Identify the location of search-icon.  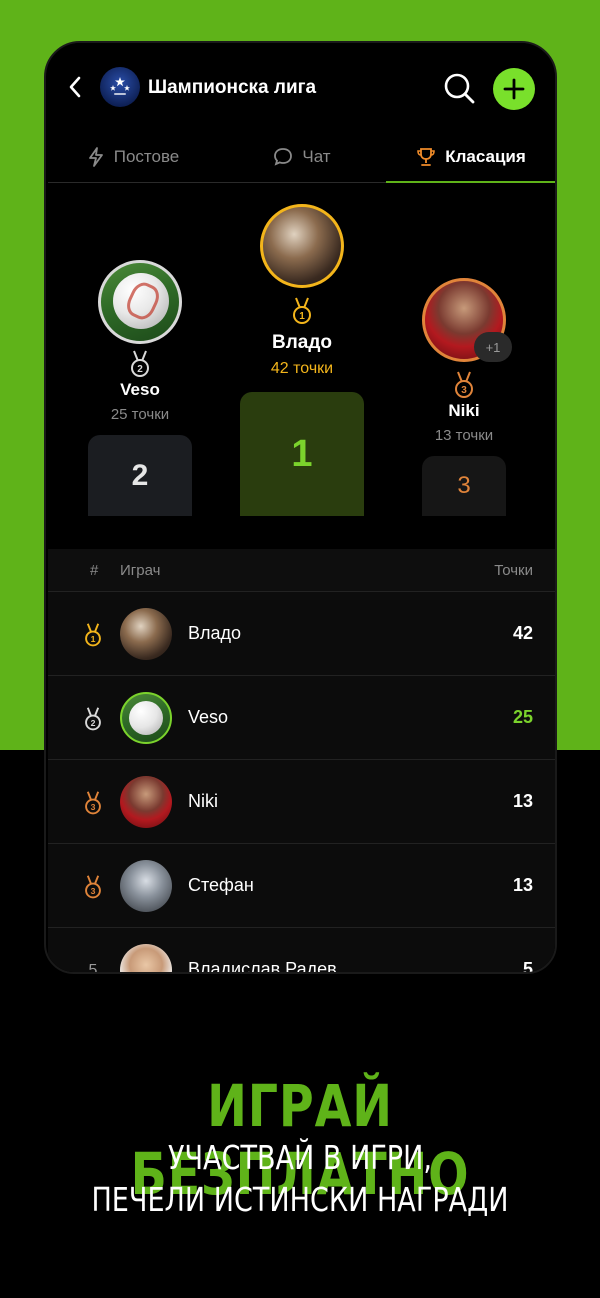
(459, 88).